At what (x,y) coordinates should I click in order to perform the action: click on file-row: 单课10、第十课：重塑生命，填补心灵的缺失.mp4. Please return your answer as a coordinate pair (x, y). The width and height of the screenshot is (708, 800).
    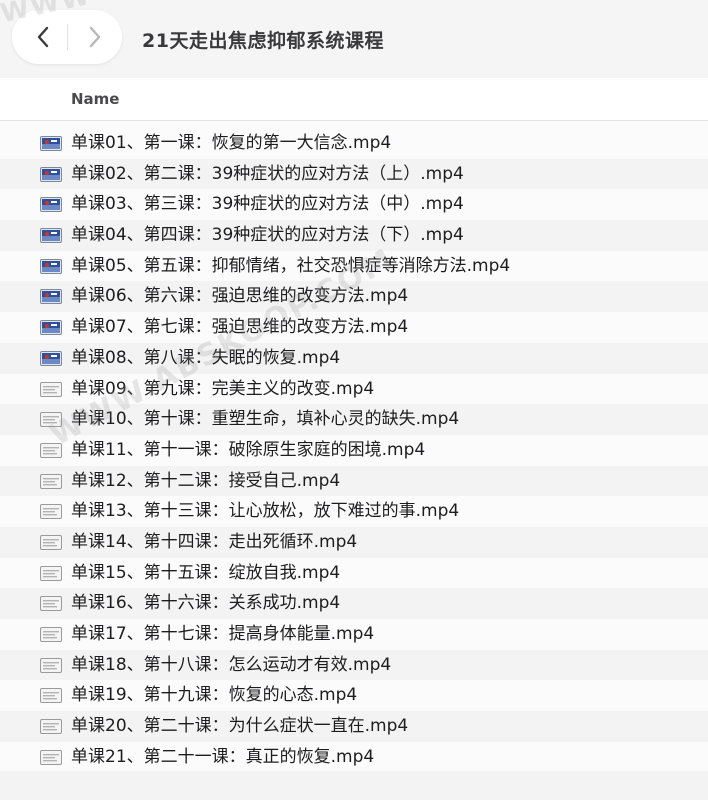
    Looking at the image, I should click on (354, 419).